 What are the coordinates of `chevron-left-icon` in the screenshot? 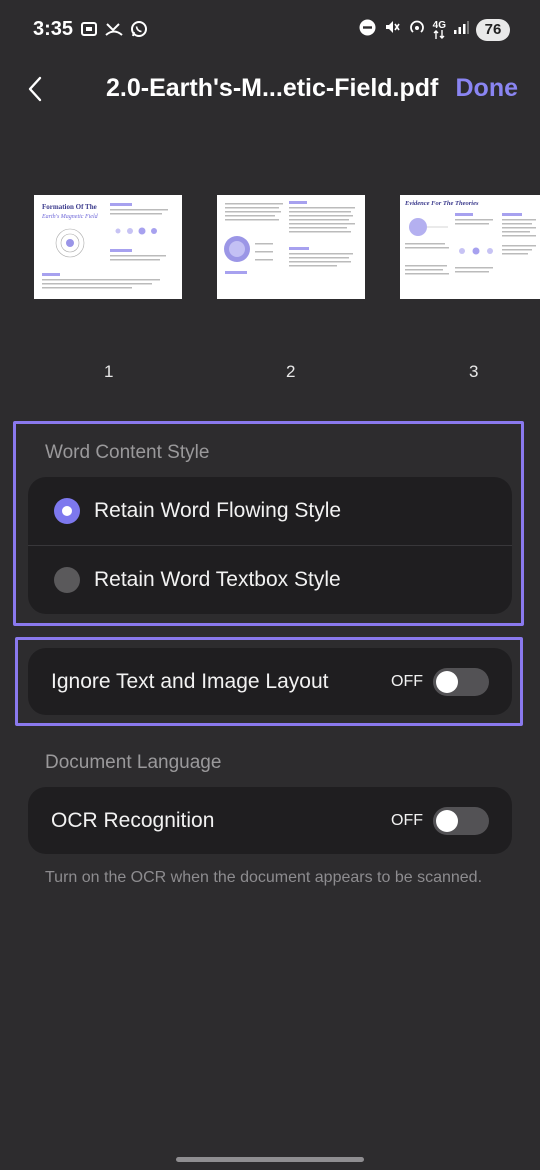 It's located at (35, 89).